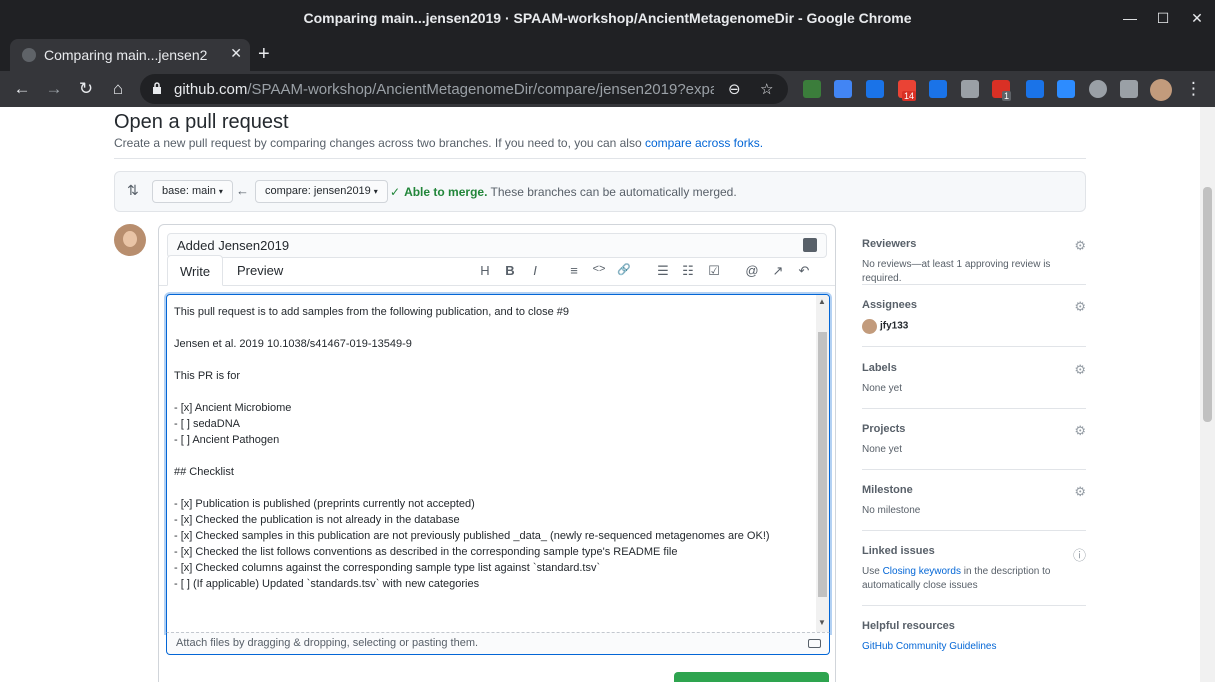  What do you see at coordinates (1207, 304) in the screenshot?
I see `page-scroll-thumb` at bounding box center [1207, 304].